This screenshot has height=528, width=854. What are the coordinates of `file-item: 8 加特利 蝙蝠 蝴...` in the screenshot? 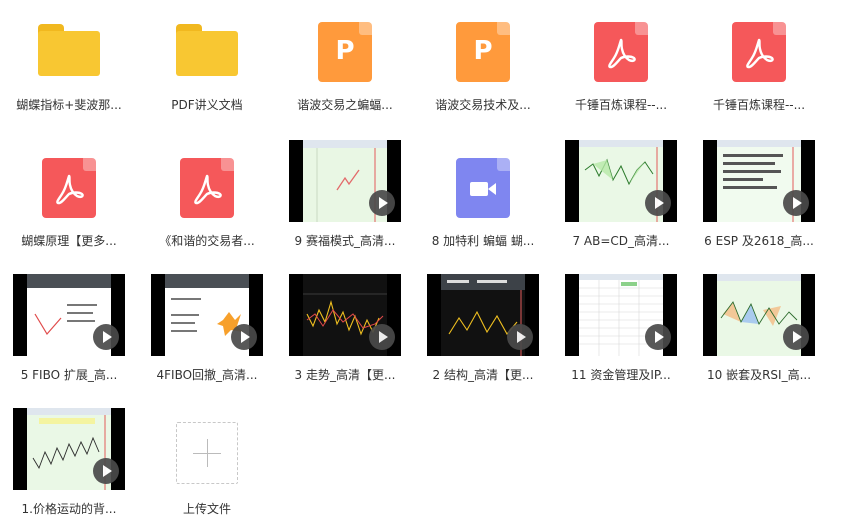 It's located at (483, 196).